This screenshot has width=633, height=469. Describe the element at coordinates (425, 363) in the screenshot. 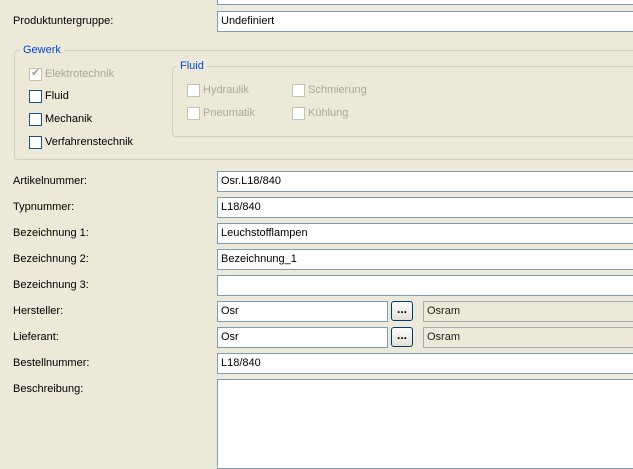

I see `bestellnummer-field: L18/840` at that location.